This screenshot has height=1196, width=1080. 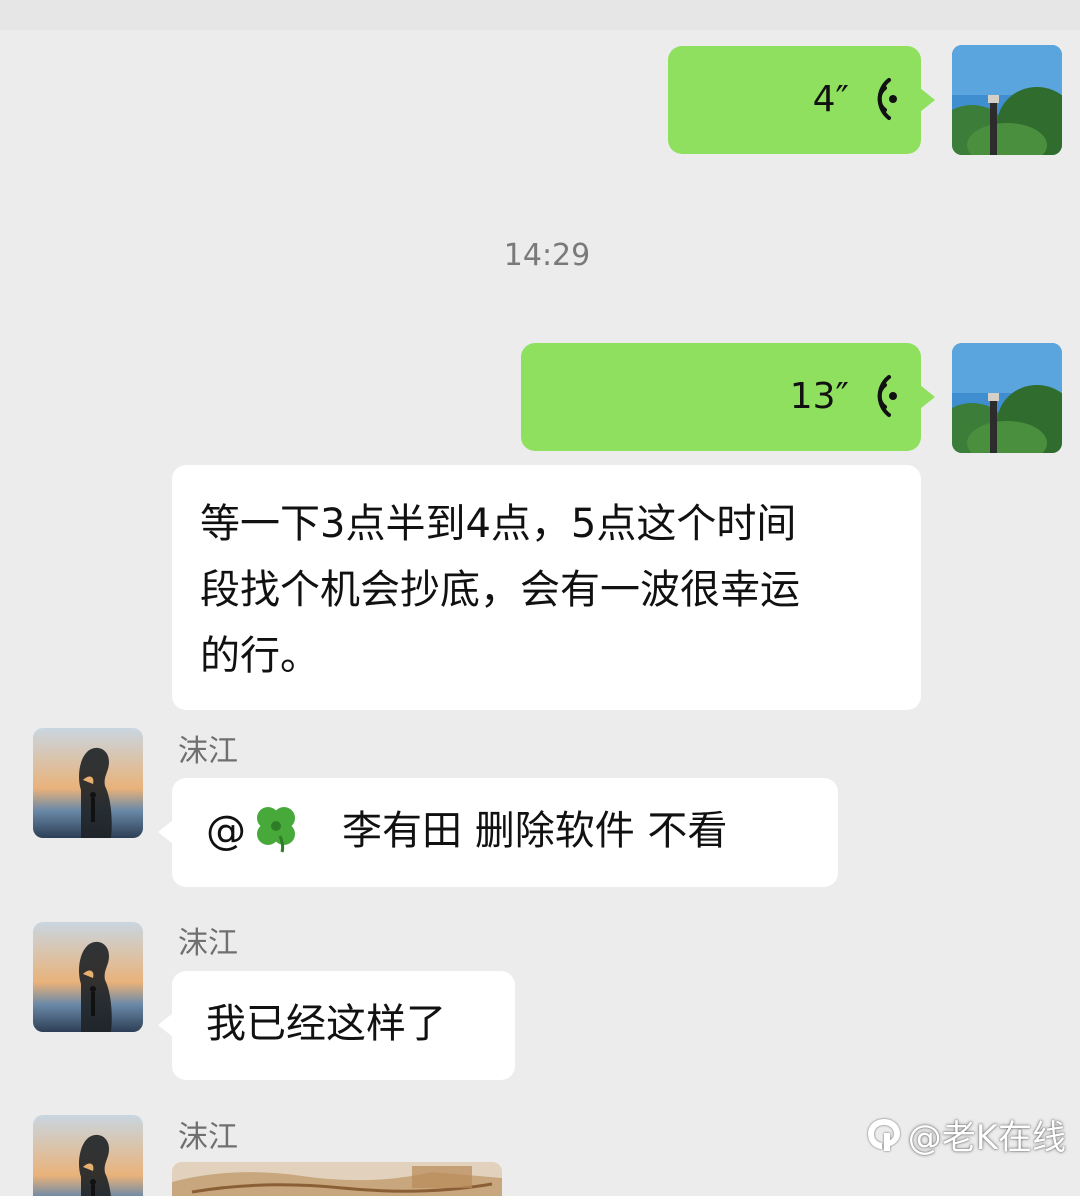 I want to click on photo-preview-icon, so click(x=337, y=1179).